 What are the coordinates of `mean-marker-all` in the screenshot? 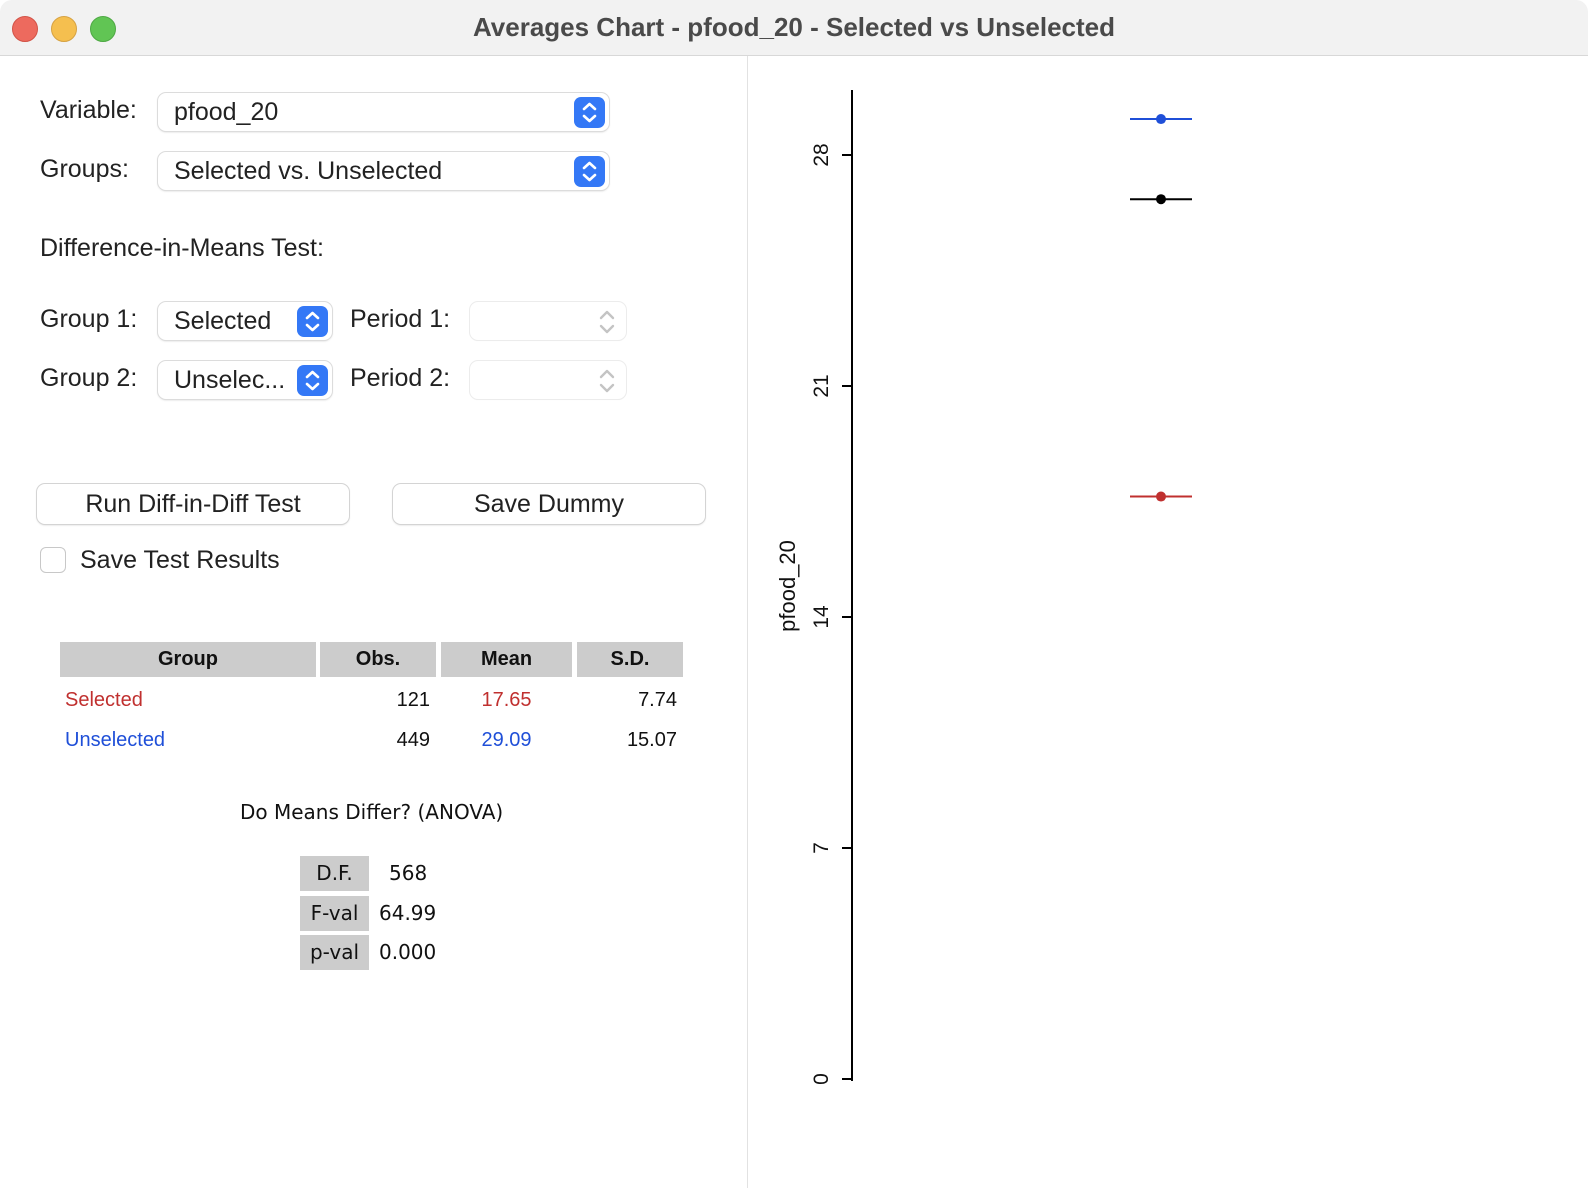 It's located at (1161, 199).